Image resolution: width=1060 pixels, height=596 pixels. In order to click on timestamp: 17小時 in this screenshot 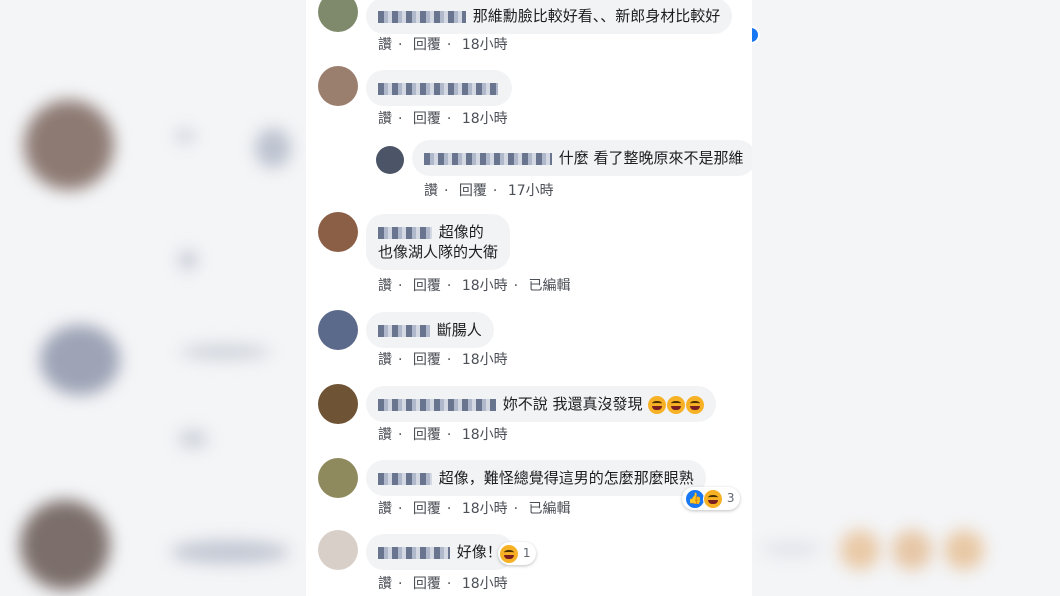, I will do `click(531, 191)`.